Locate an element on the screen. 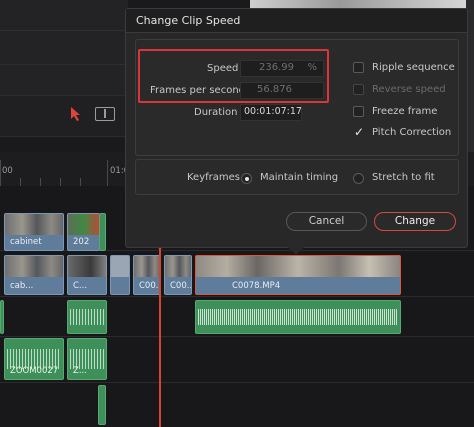 Image resolution: width=474 pixels, height=427 pixels. viewer-preview-strip is located at coordinates (362, 4).